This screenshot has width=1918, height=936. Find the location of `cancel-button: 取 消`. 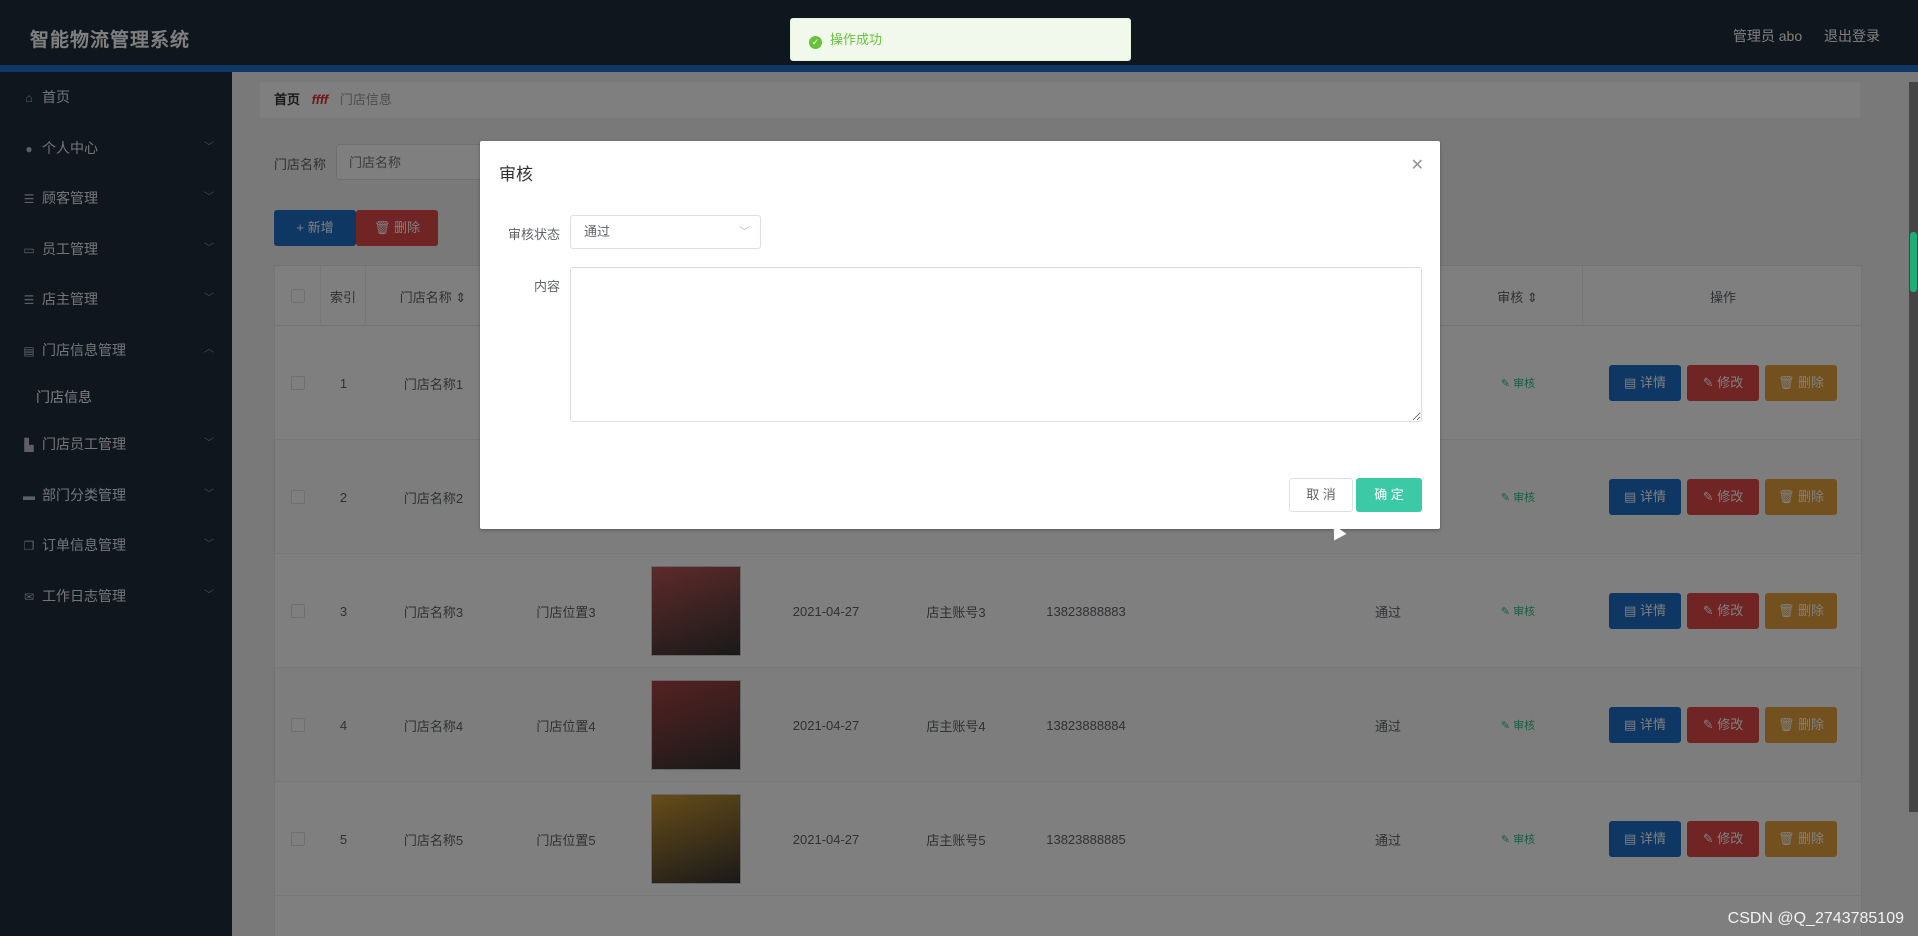

cancel-button: 取 消 is located at coordinates (1321, 495).